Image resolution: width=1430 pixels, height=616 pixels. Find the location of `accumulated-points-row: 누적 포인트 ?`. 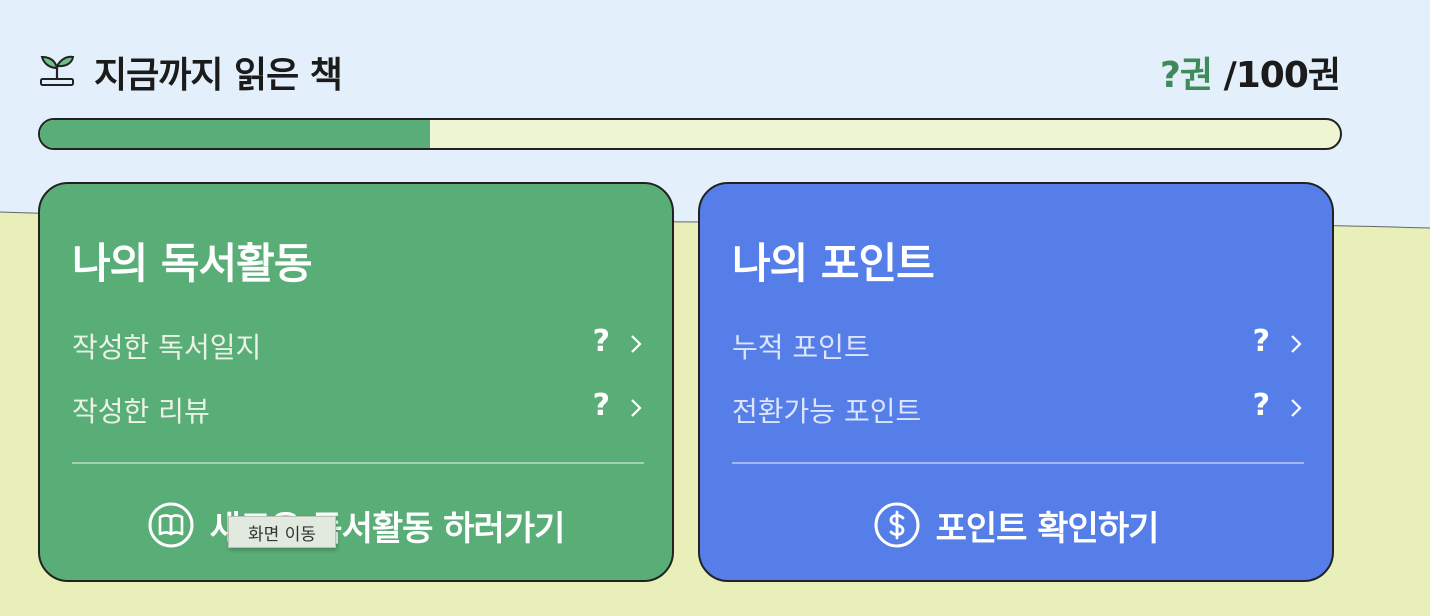

accumulated-points-row: 누적 포인트 ? is located at coordinates (1019, 345).